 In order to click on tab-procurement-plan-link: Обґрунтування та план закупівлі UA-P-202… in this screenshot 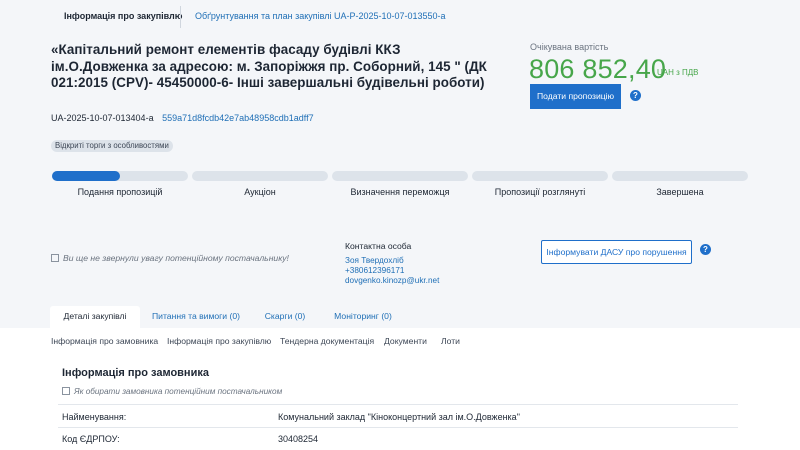, I will do `click(320, 16)`.